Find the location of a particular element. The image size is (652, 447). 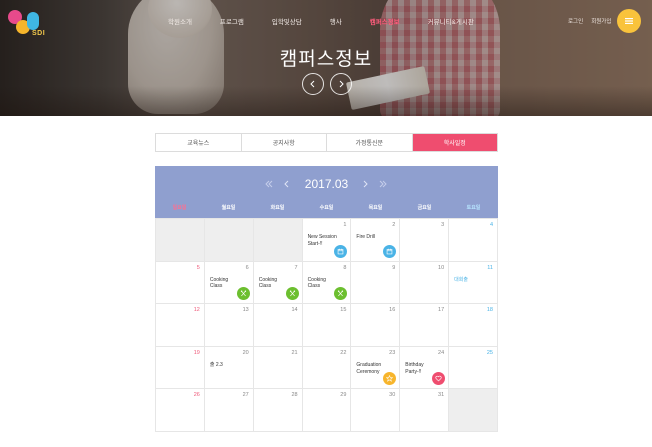

calendar-day-cell: 1 New Session Start-!! is located at coordinates (327, 240).